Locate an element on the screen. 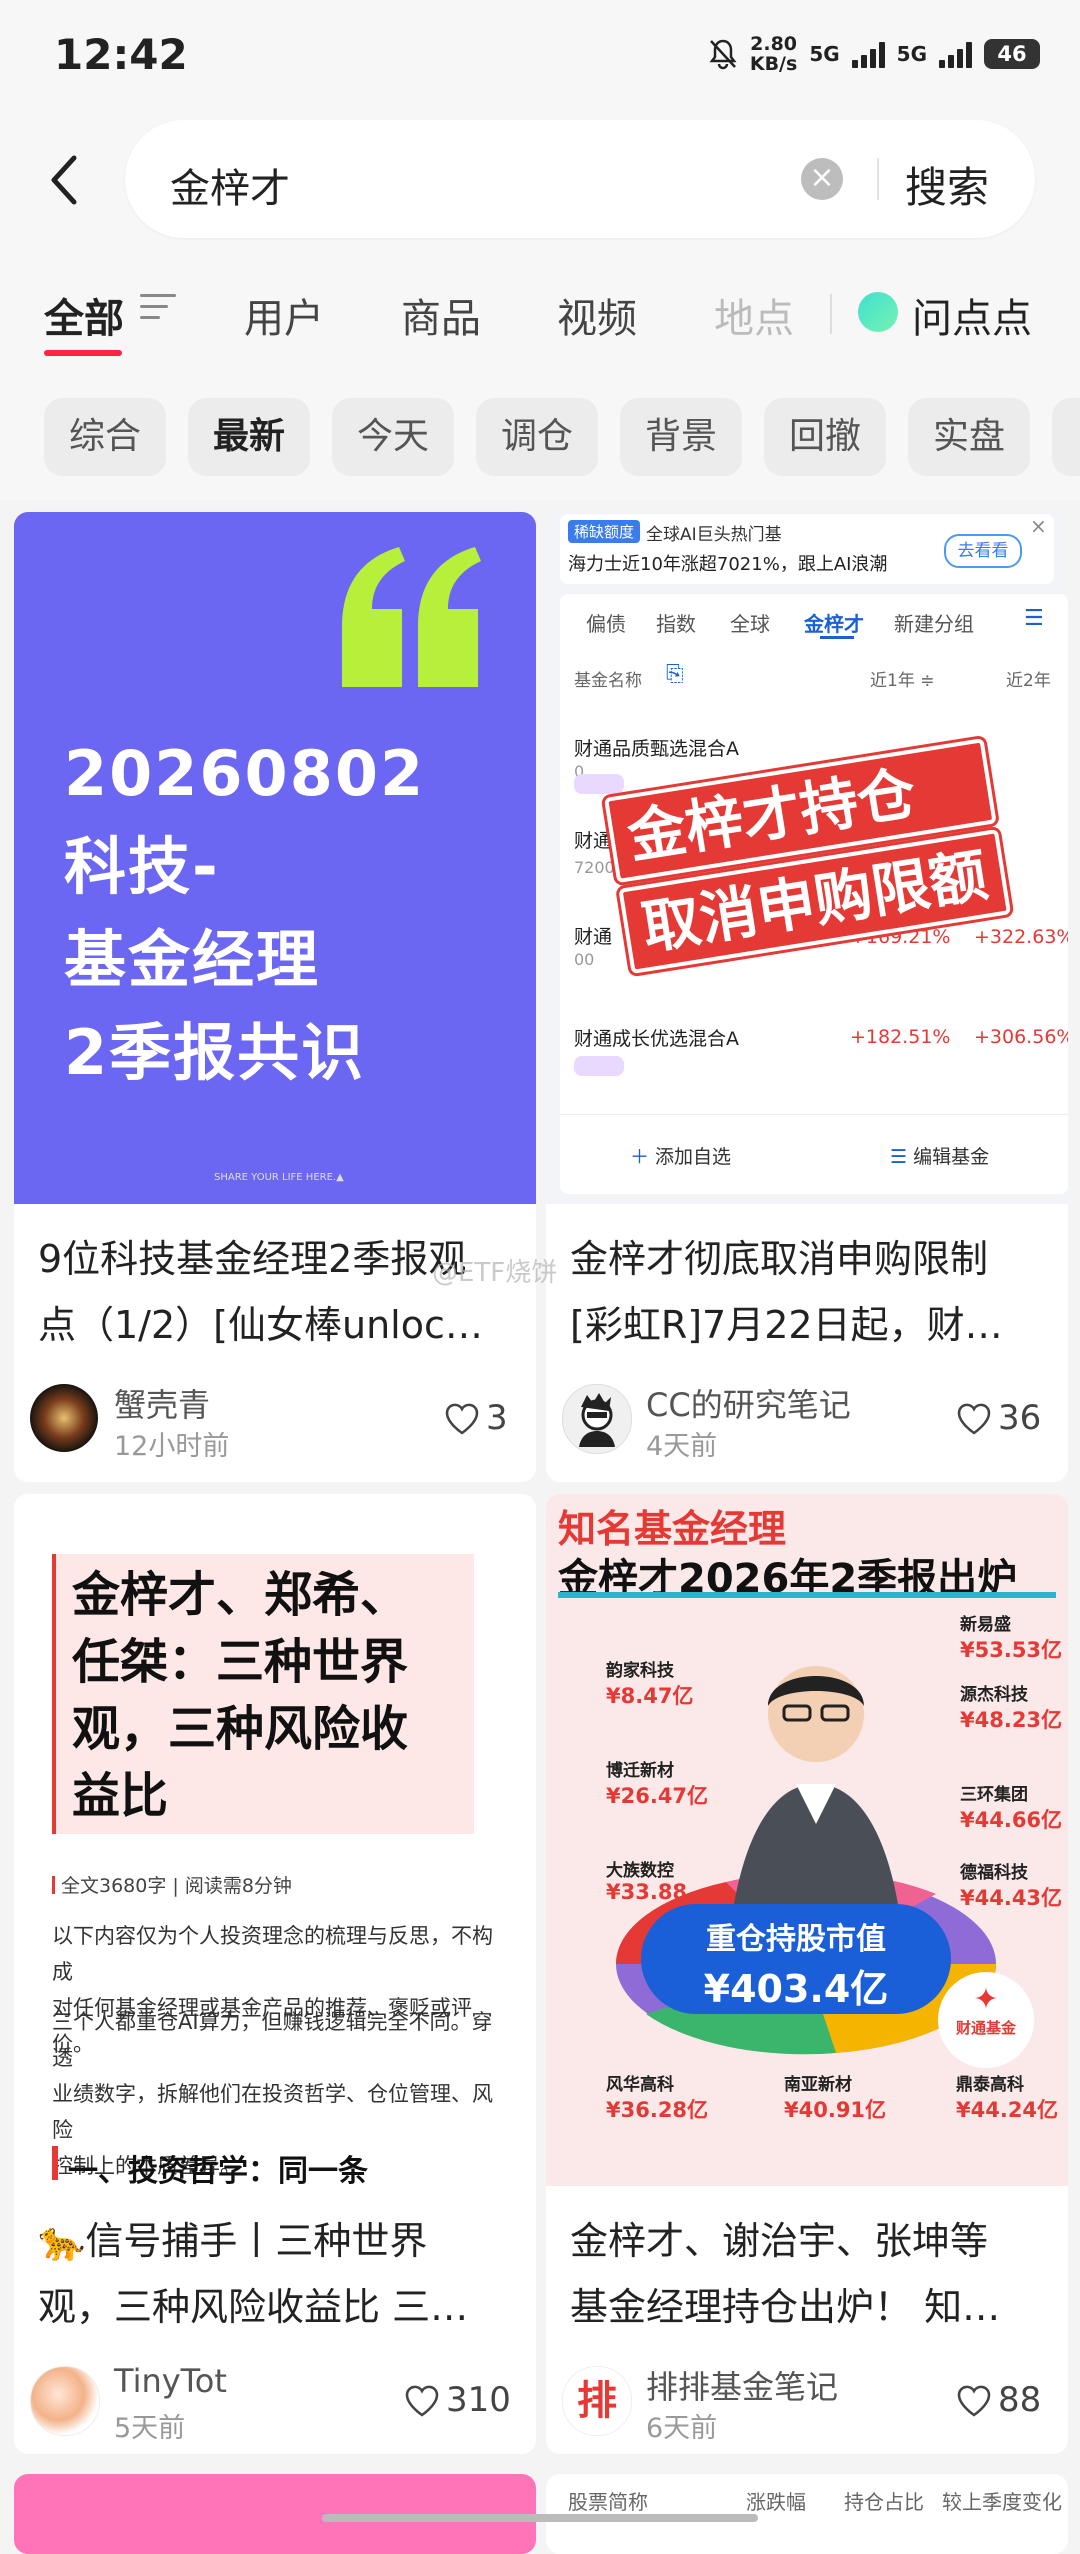 The width and height of the screenshot is (1080, 2554). status-icons: 2.80 KB/s 5G 5G 46 is located at coordinates (874, 54).